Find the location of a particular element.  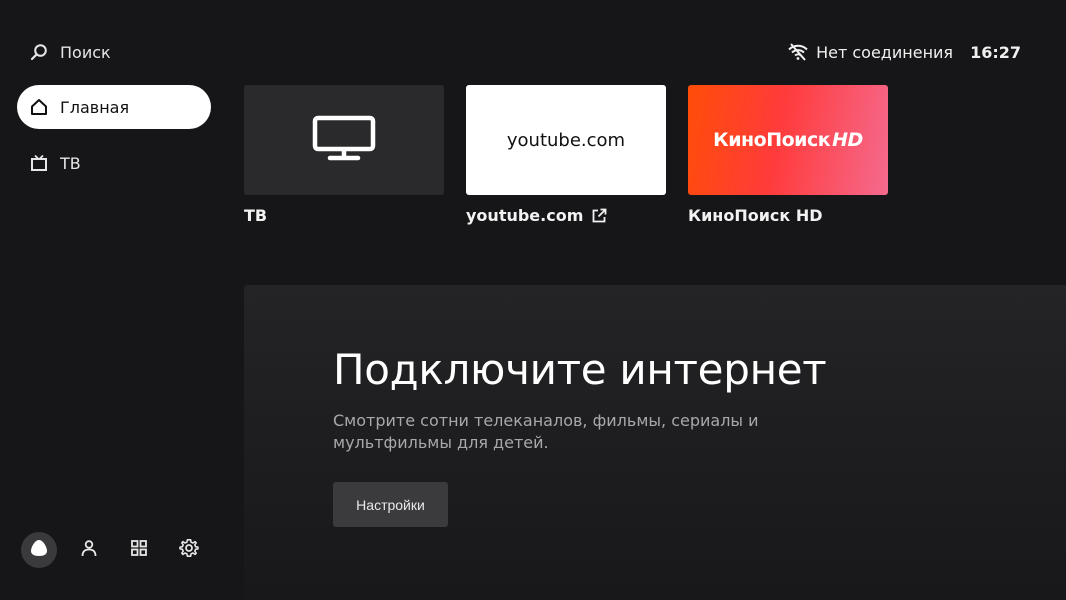

profile-button is located at coordinates (89, 550).